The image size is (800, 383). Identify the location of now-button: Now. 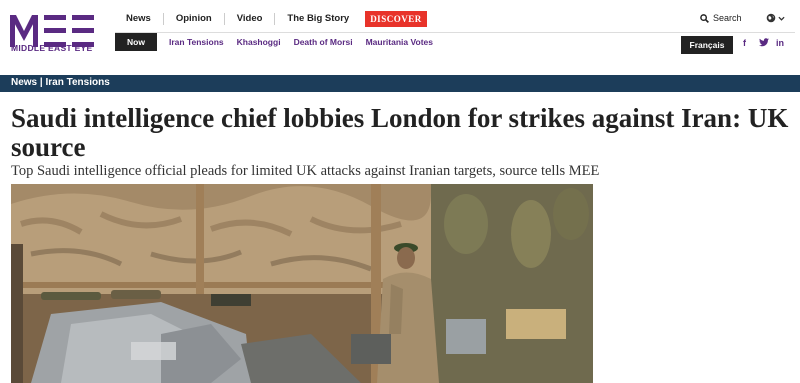
(136, 42).